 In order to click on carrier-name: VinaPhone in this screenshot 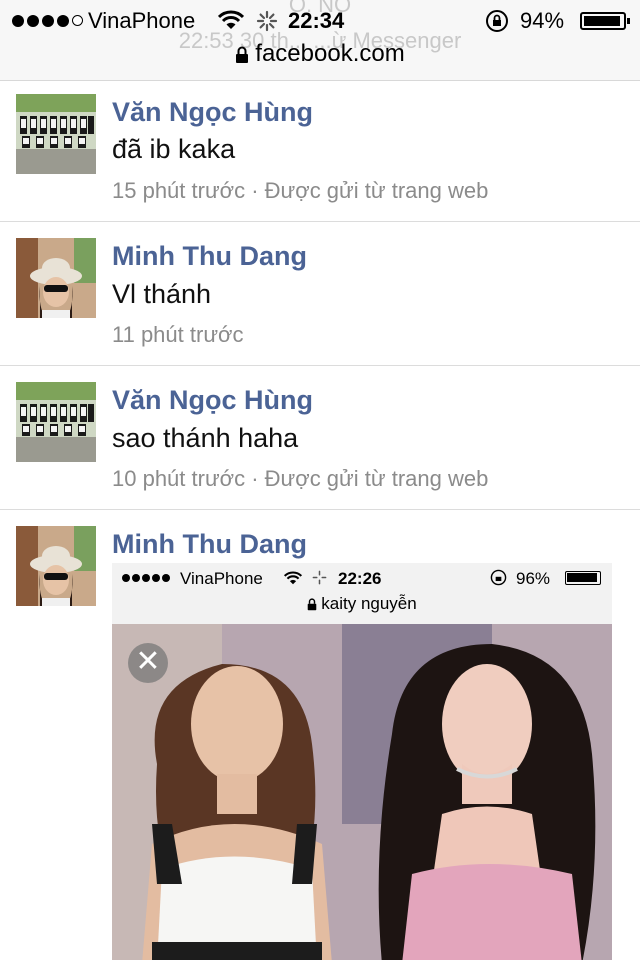, I will do `click(142, 20)`.